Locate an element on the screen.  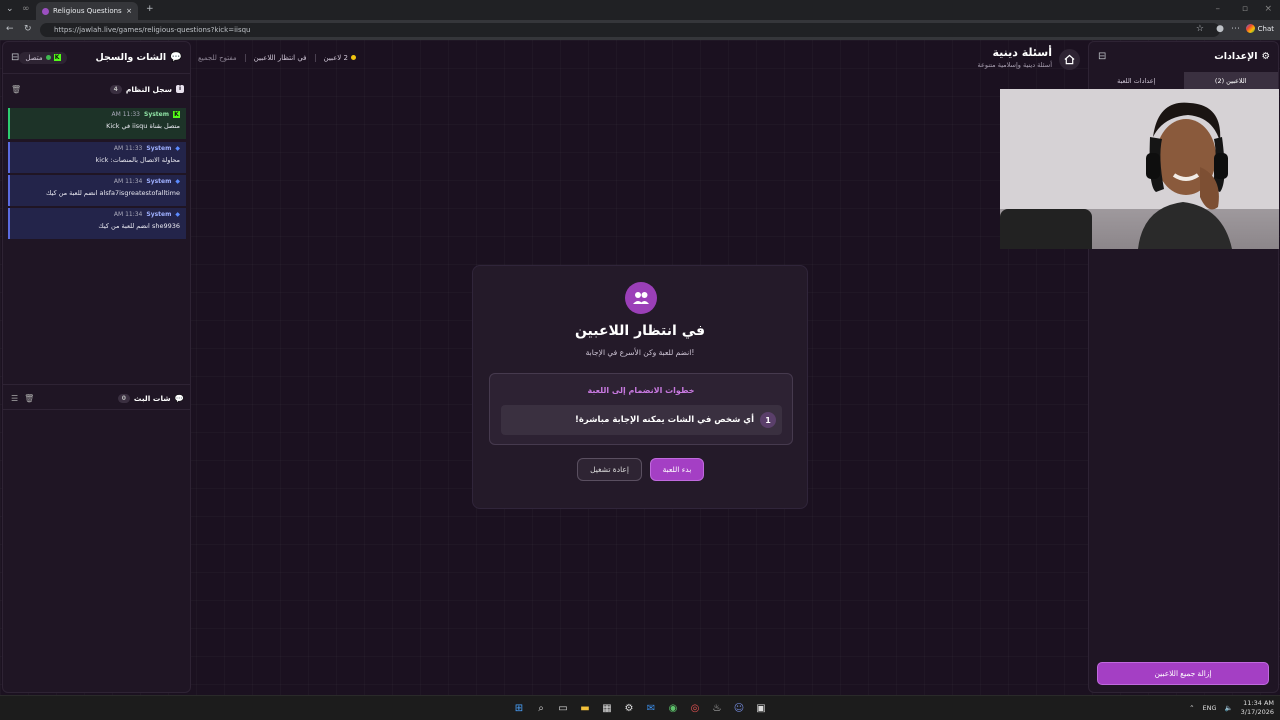
minimize-icon: – is located at coordinates (1218, 9).